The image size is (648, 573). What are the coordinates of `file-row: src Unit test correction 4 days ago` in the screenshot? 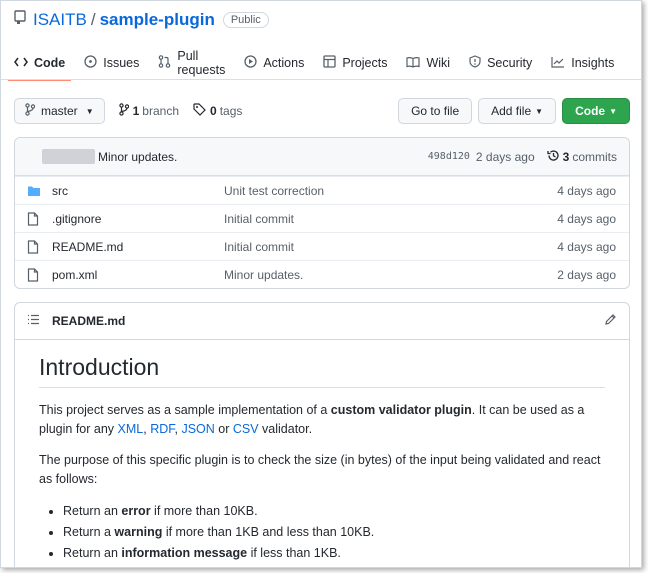 It's located at (322, 190).